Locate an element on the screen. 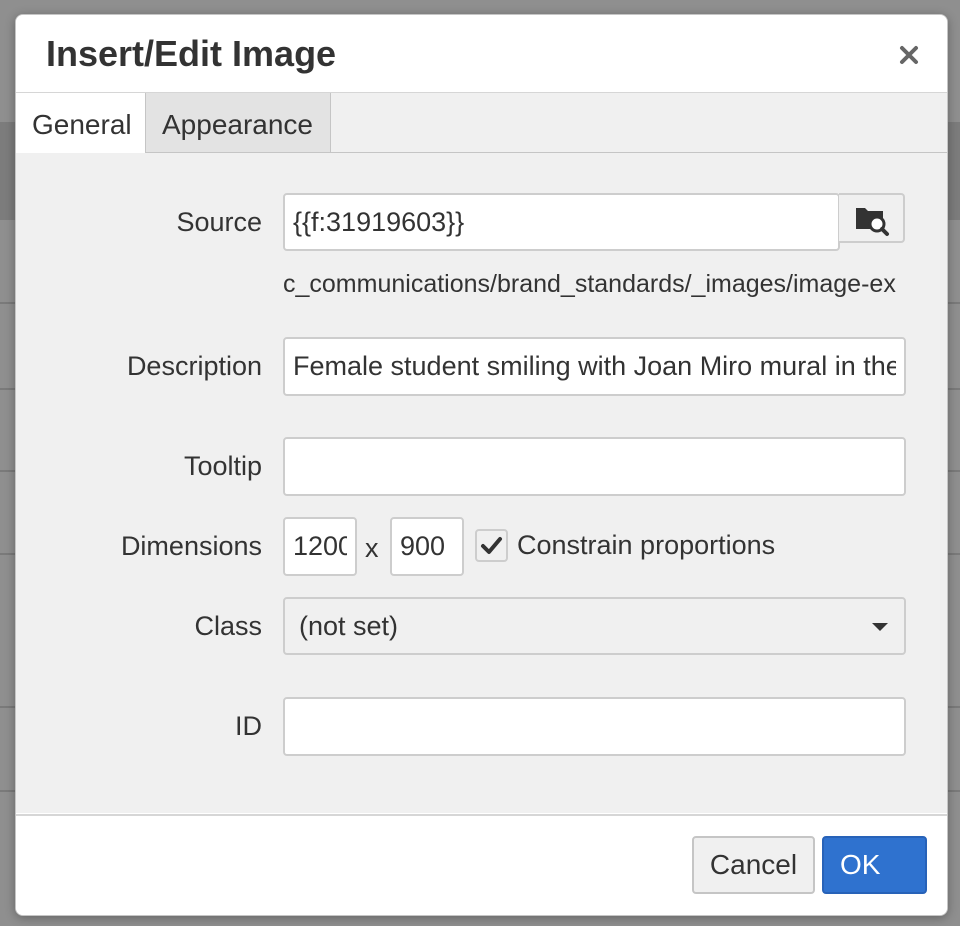 Image resolution: width=960 pixels, height=926 pixels. dialog-header: Insert/Edit Image is located at coordinates (481, 54).